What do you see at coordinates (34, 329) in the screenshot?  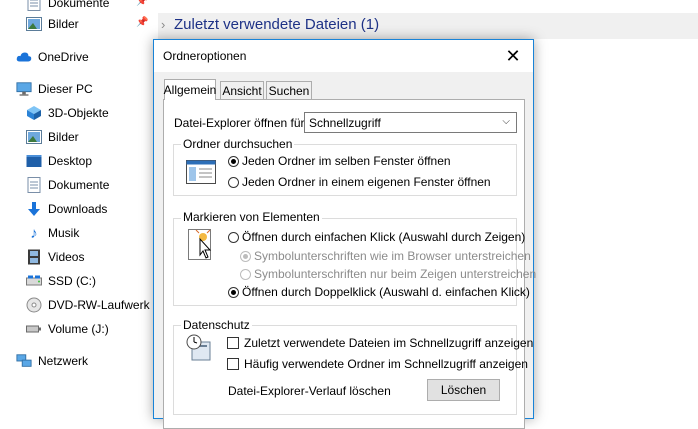 I see `usb-drive-icon` at bounding box center [34, 329].